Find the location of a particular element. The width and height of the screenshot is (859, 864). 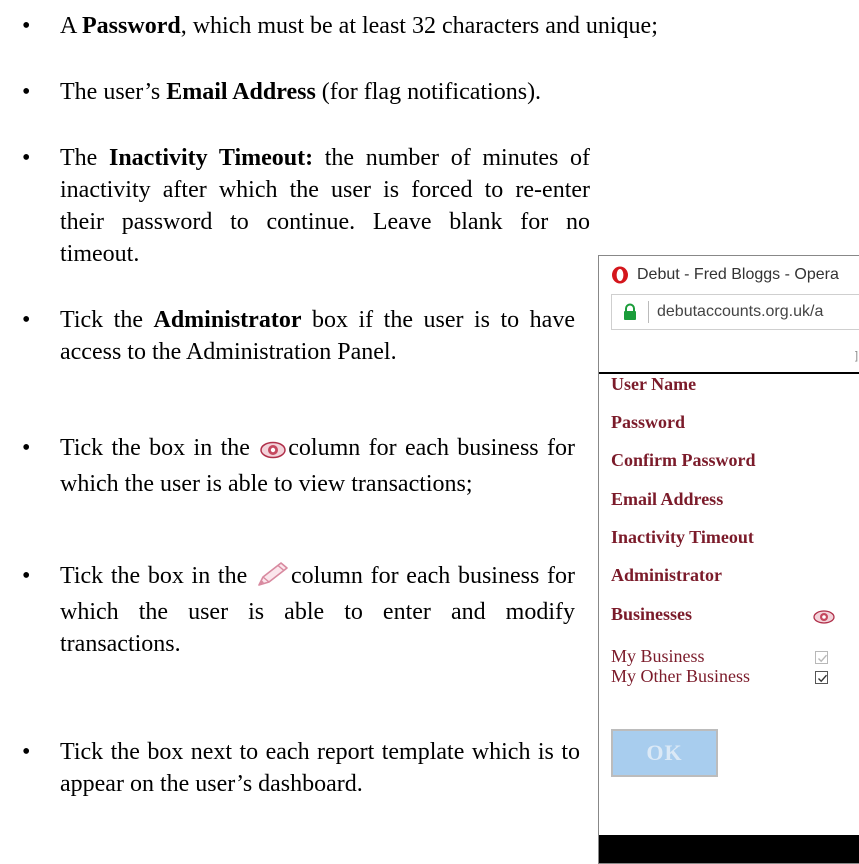

term-inactivity-timeout: Inactivity Timeout: is located at coordinates (211, 158).